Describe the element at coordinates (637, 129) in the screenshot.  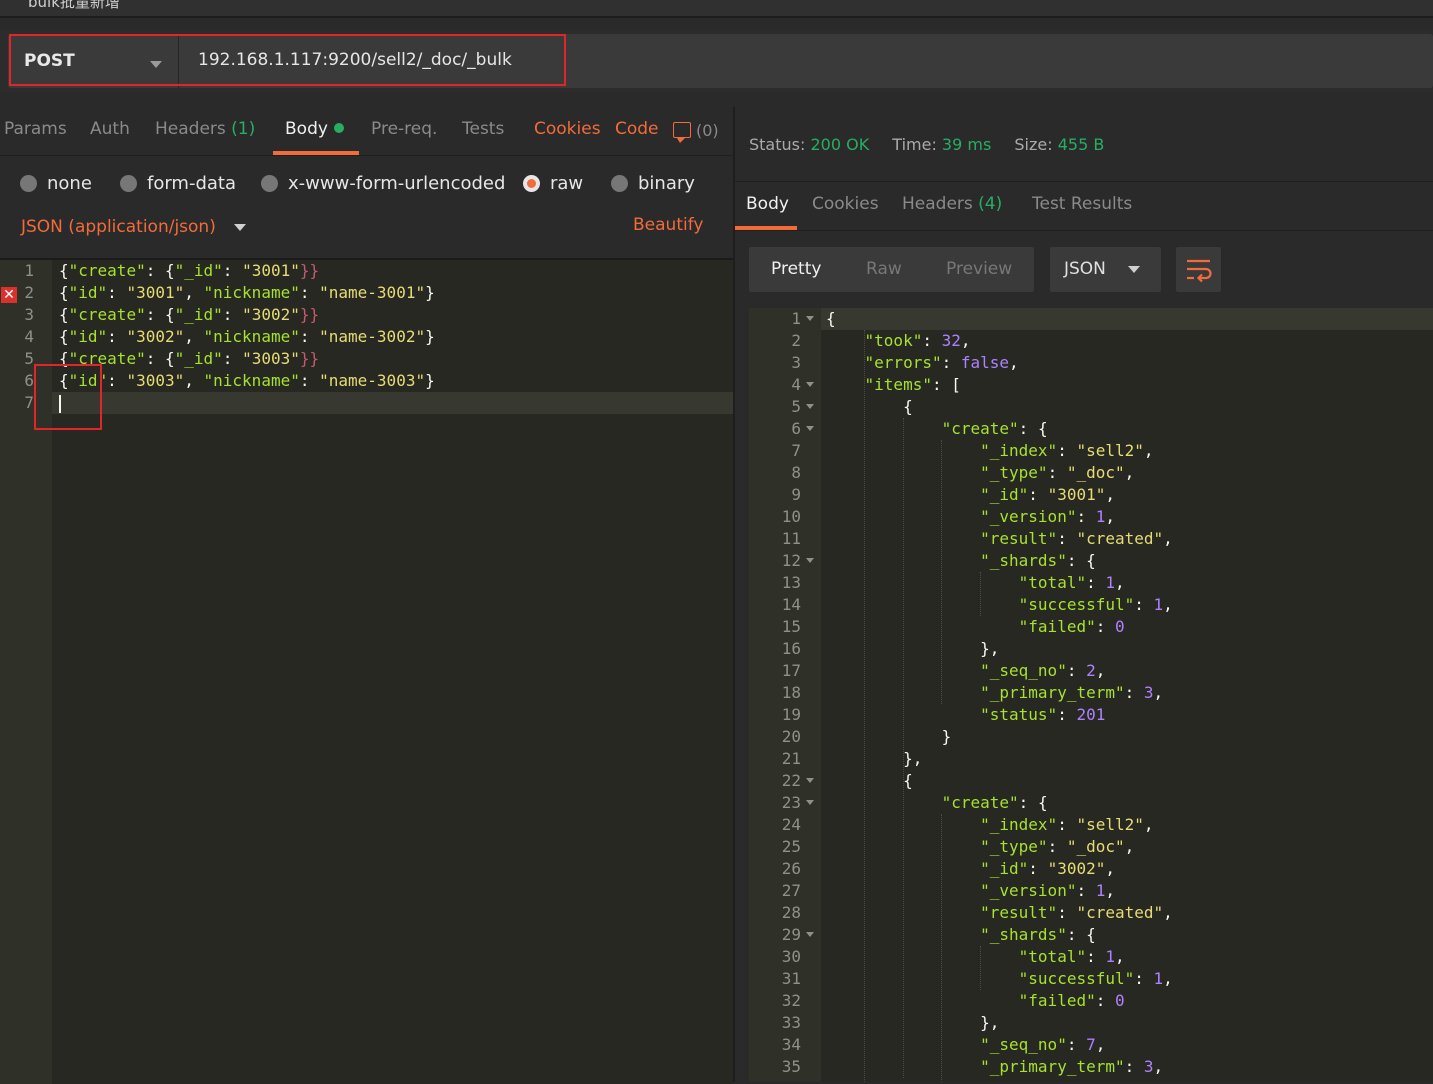
I see `code-link: Code` at that location.